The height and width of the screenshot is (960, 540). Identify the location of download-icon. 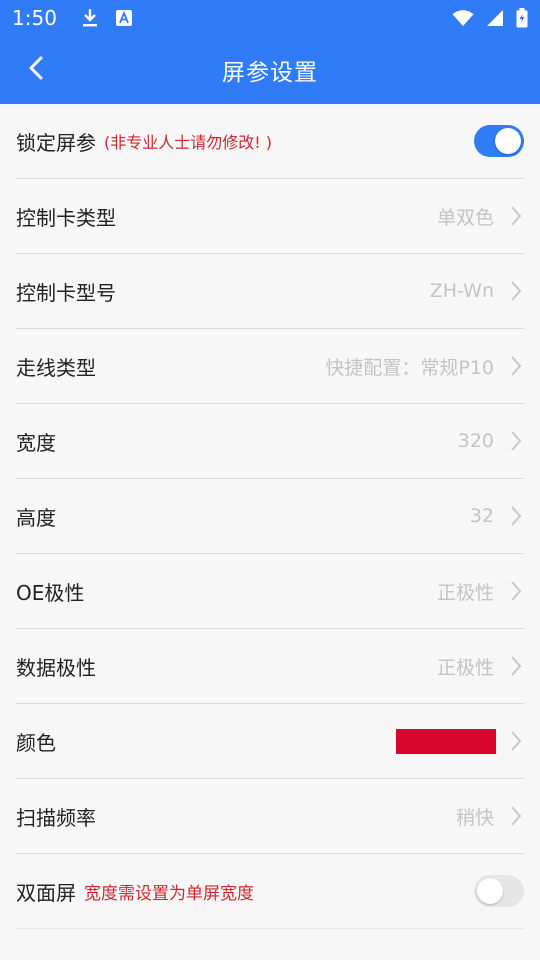
(90, 18).